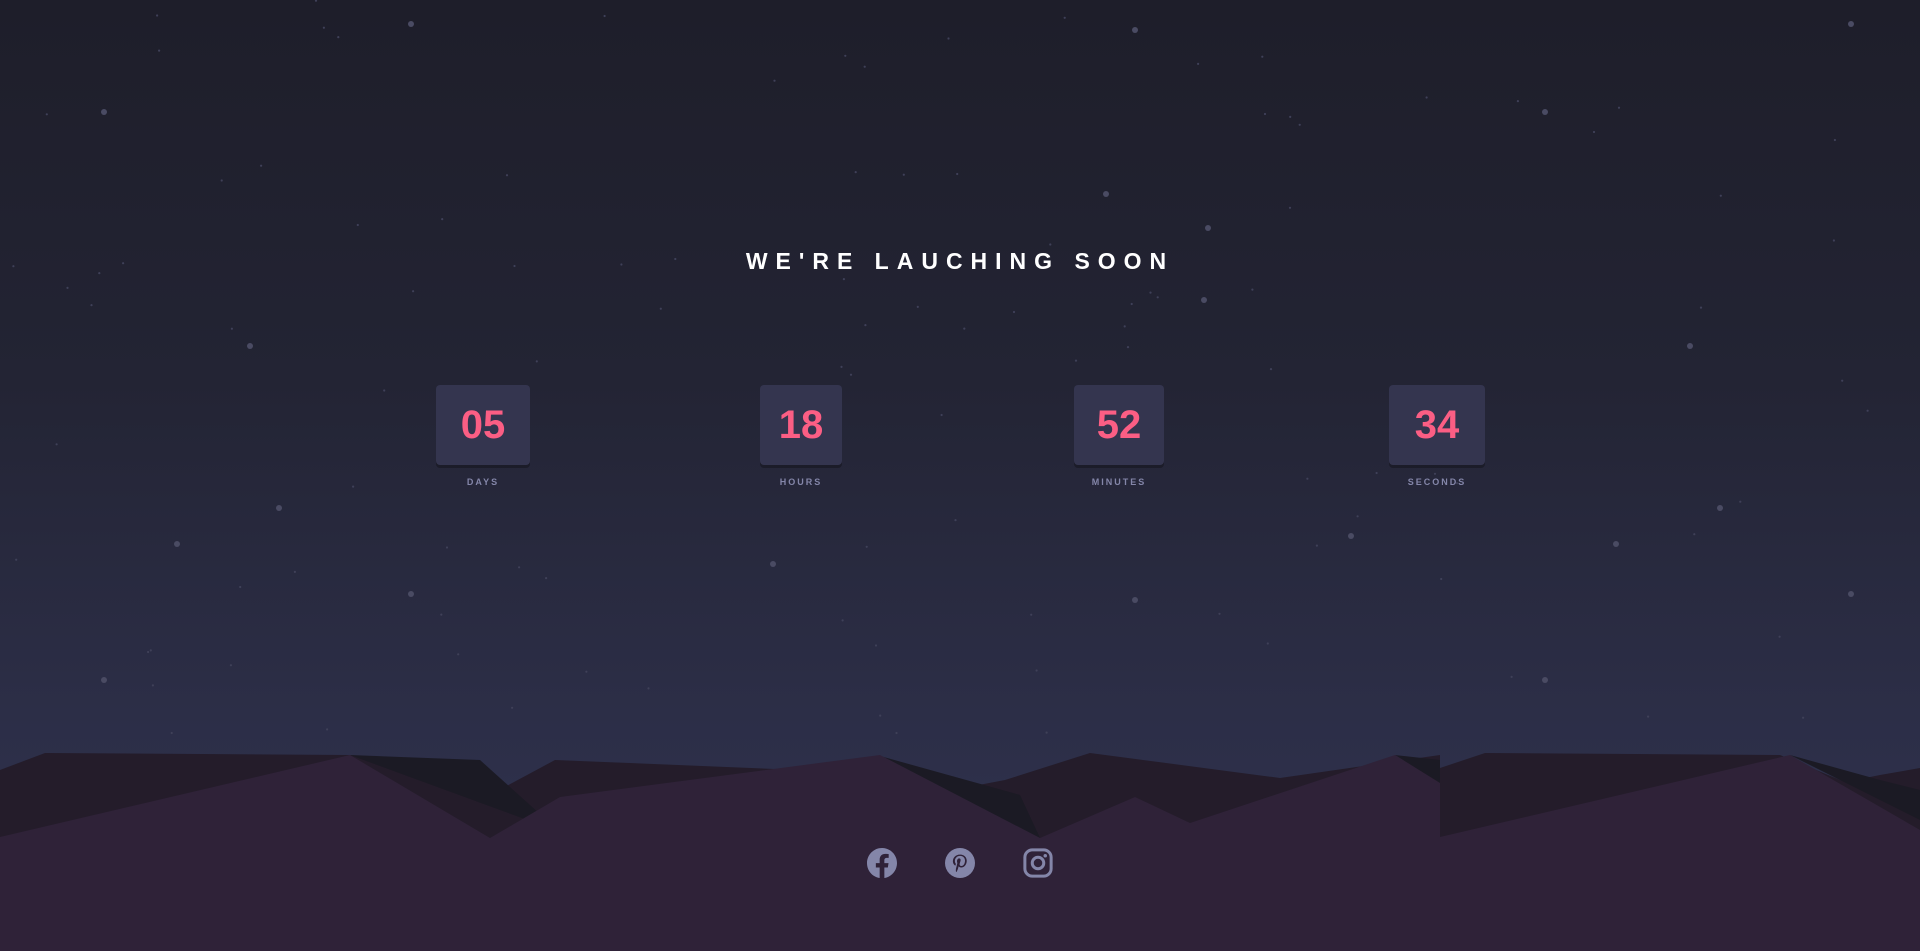 The image size is (1920, 951). I want to click on countdown-hours: 18 HOURS, so click(801, 436).